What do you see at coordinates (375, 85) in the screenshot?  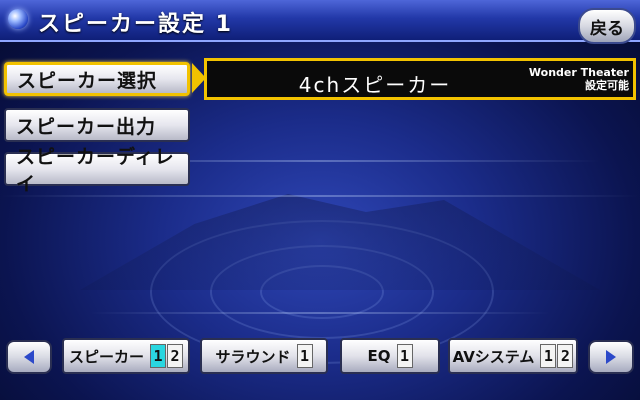 I see `speaker-value: 4chスピーカー` at bounding box center [375, 85].